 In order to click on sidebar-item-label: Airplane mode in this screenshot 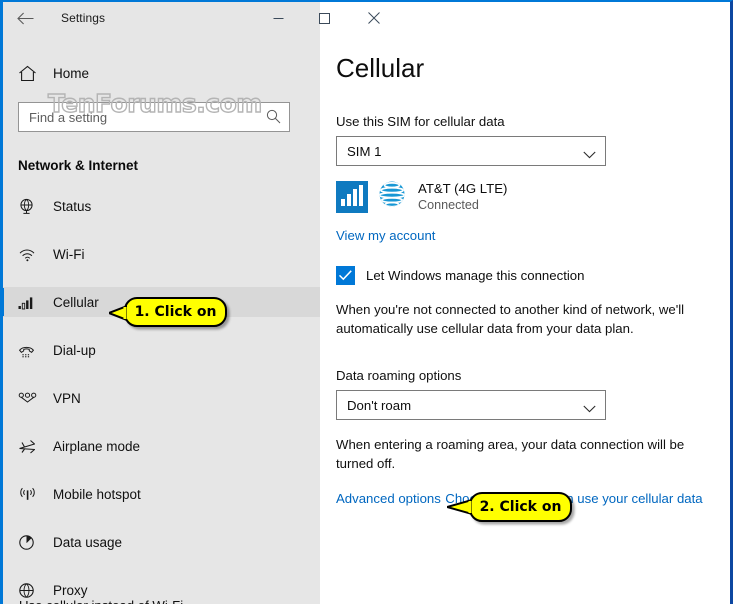, I will do `click(97, 446)`.